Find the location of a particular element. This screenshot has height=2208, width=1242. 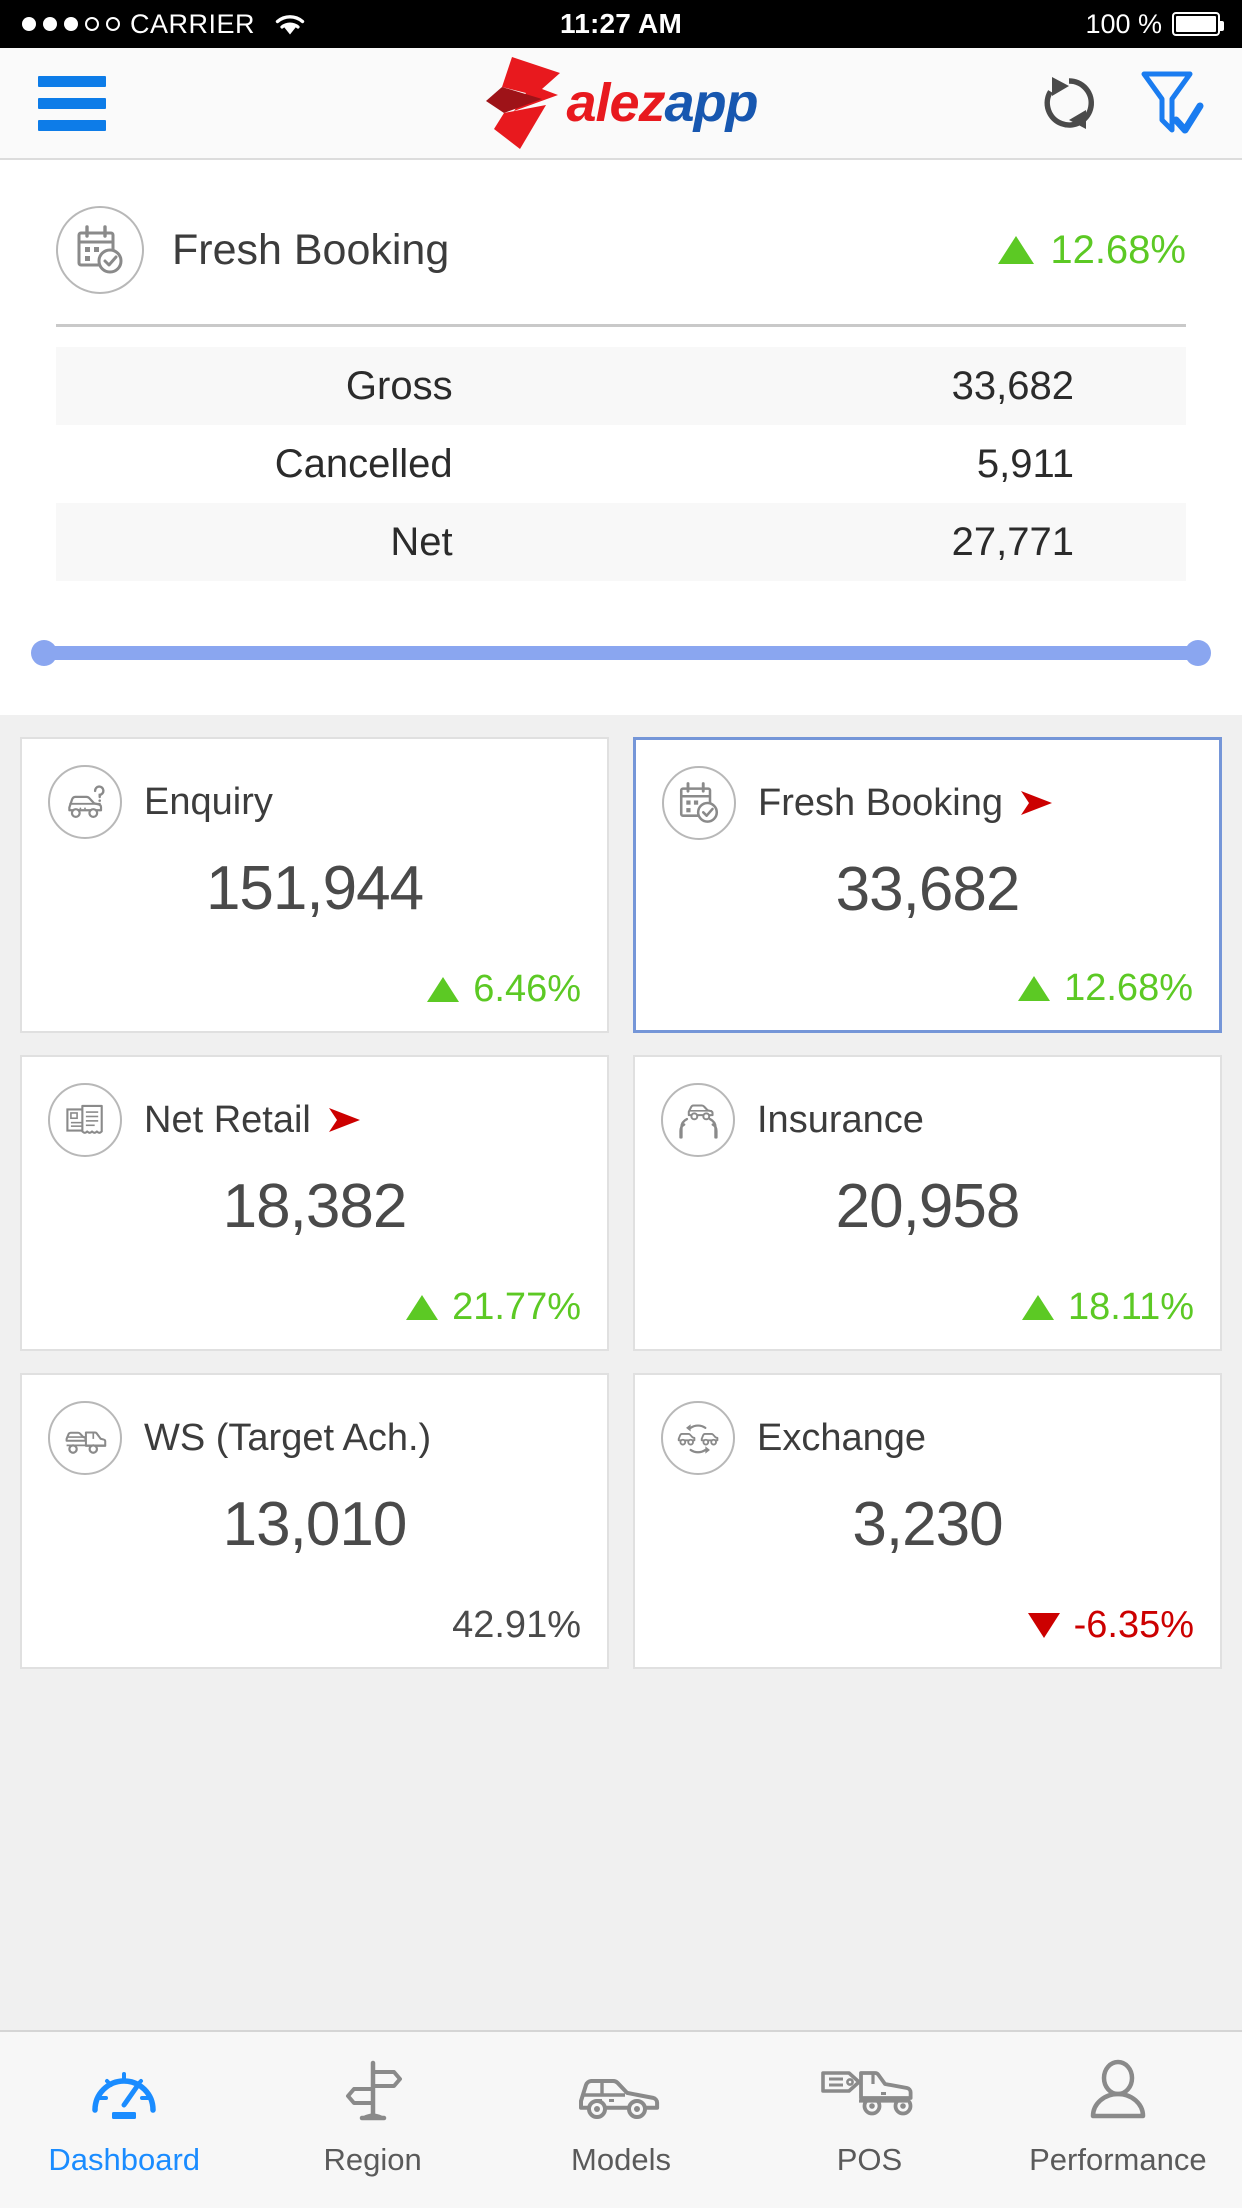

logo-text-blue: app is located at coordinates (711, 103).